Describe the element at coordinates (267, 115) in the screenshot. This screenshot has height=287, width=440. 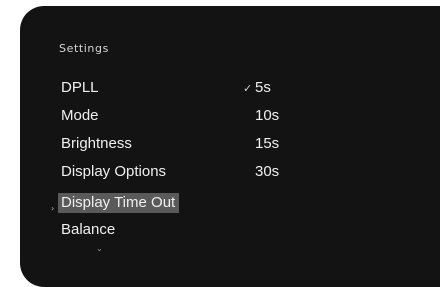
I see `option-label: 10s` at that location.